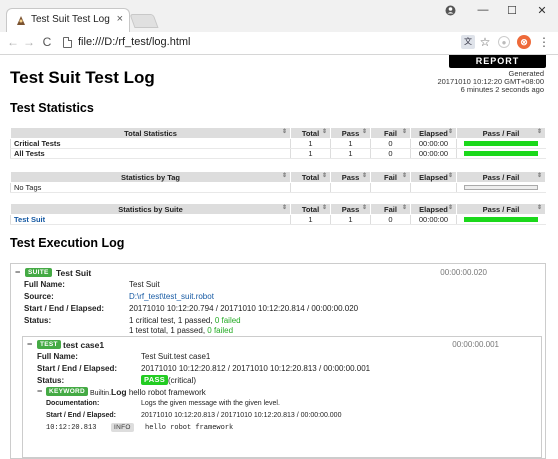 The height and width of the screenshot is (459, 558). Describe the element at coordinates (450, 10) in the screenshot. I see `account-icon` at that location.